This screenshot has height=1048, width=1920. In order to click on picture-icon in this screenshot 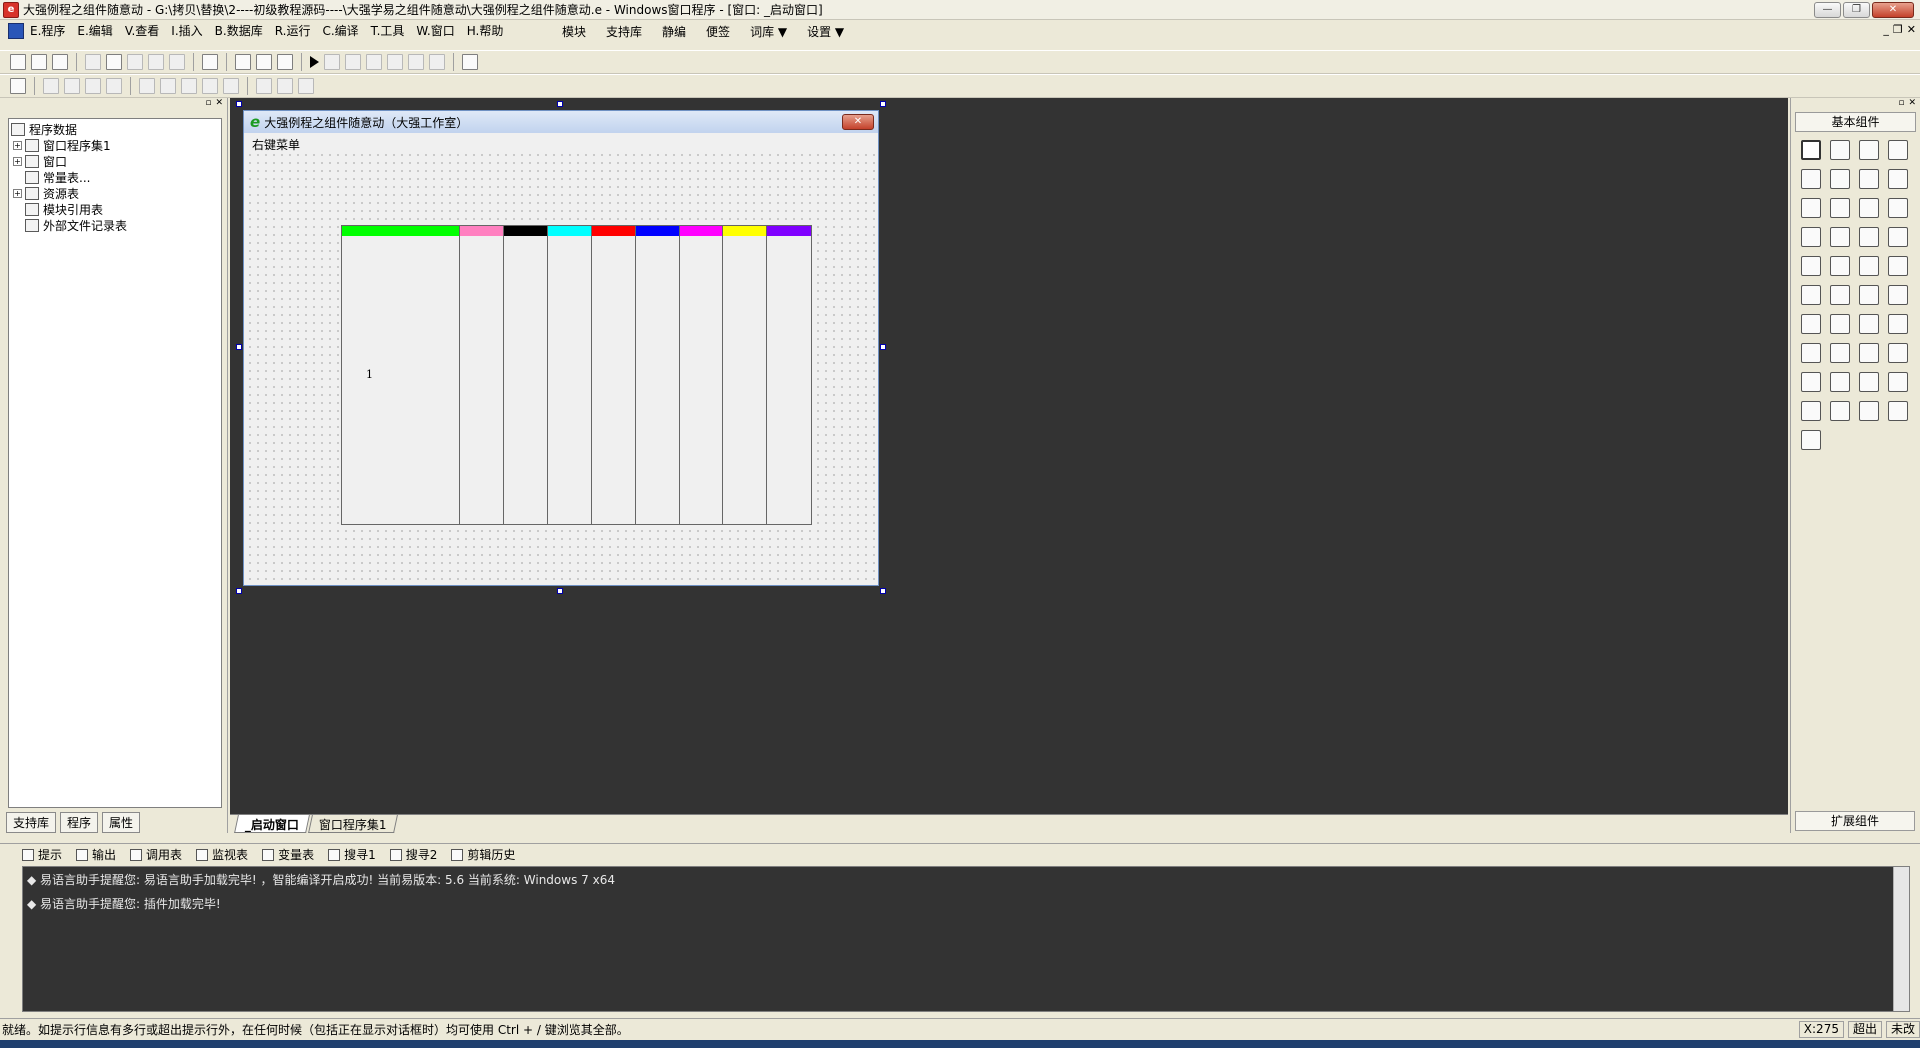, I will do `click(1869, 150)`.